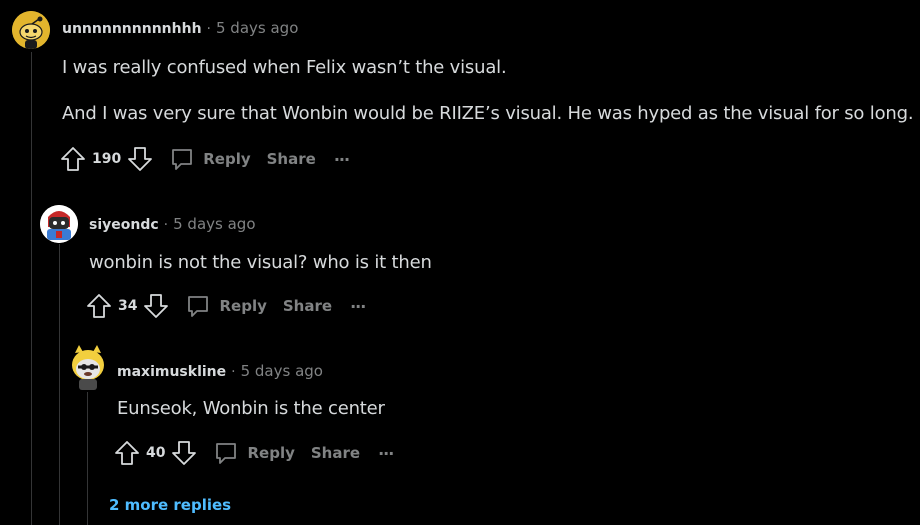 The width and height of the screenshot is (920, 525). Describe the element at coordinates (124, 225) in the screenshot. I see `username: siyeondc` at that location.